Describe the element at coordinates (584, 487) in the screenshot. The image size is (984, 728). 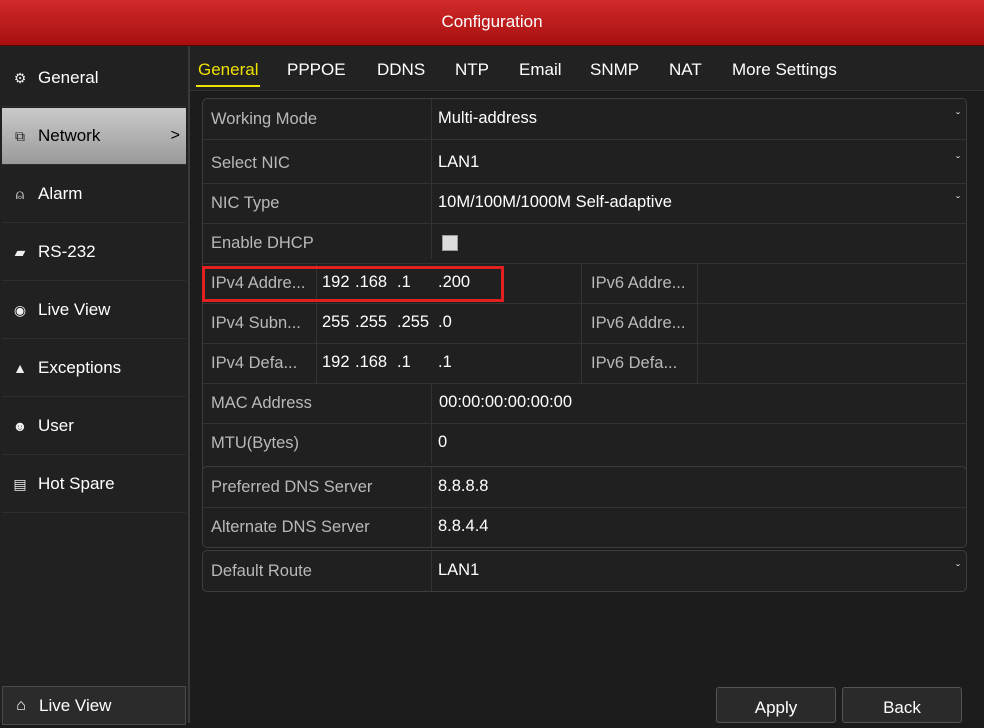
I see `preferred-dns-row: Preferred DNS Server 8.8.8.8` at that location.